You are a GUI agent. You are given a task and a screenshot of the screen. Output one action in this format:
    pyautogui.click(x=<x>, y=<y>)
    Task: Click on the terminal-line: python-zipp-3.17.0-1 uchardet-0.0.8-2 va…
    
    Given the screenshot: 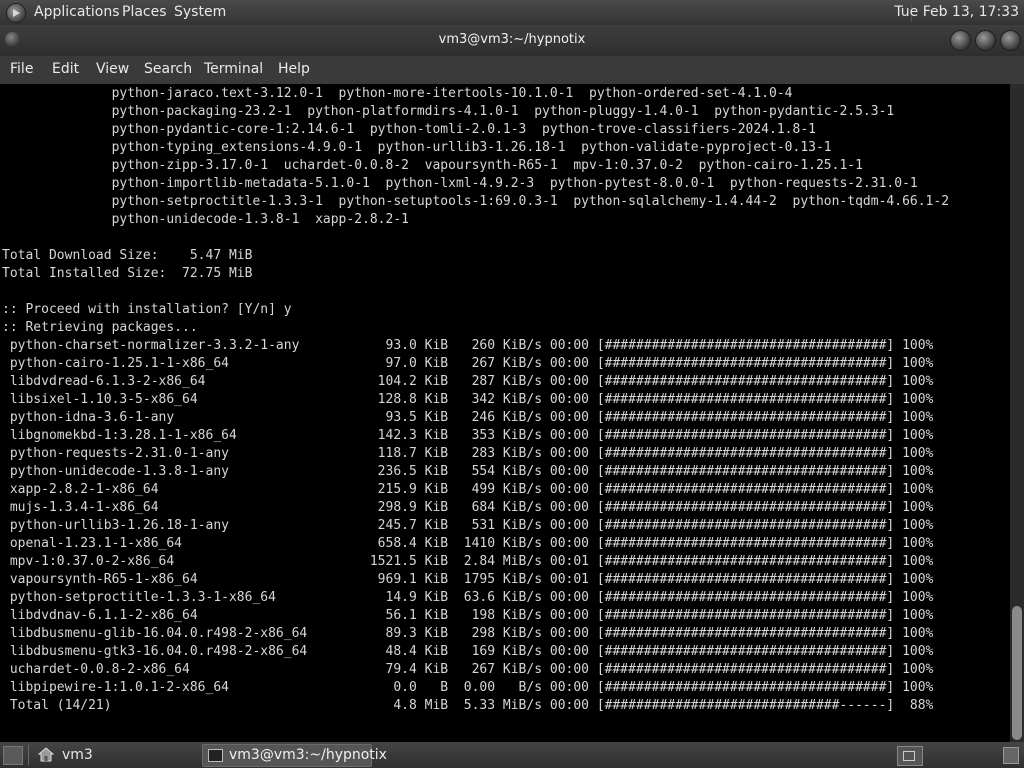 What is the action you would take?
    pyautogui.click(x=432, y=165)
    